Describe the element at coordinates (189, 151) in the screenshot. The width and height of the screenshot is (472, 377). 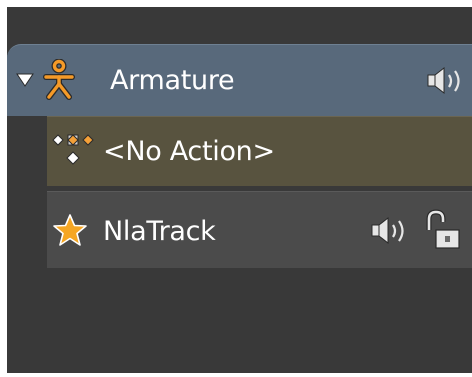
I see `no-action-label: <No Action>` at that location.